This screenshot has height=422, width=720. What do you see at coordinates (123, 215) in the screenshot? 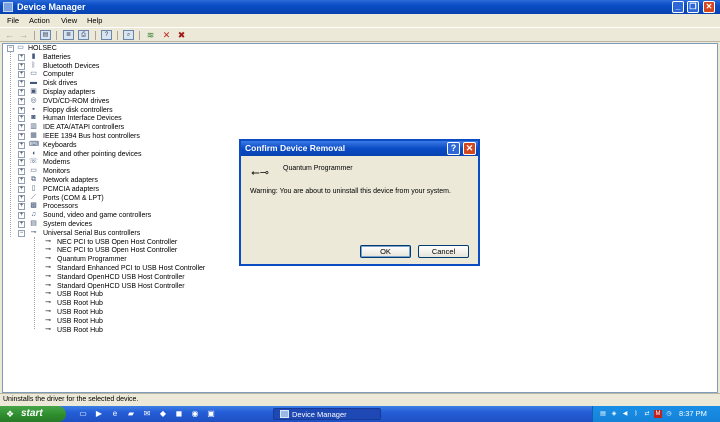
I see `tree-category: + ♫ Sound, video and game controllers` at bounding box center [123, 215].